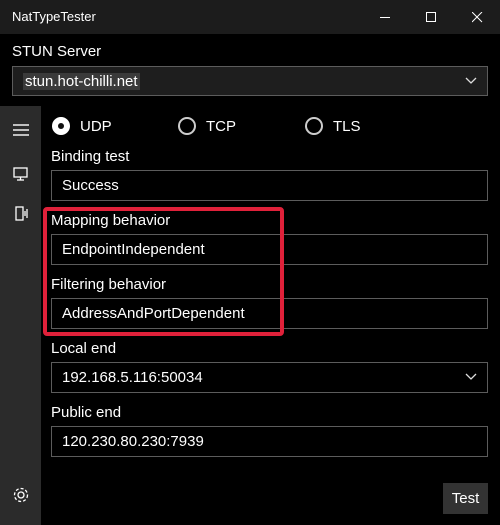 This screenshot has width=500, height=525. What do you see at coordinates (221, 126) in the screenshot?
I see `radio-tcp-label: TCP` at bounding box center [221, 126].